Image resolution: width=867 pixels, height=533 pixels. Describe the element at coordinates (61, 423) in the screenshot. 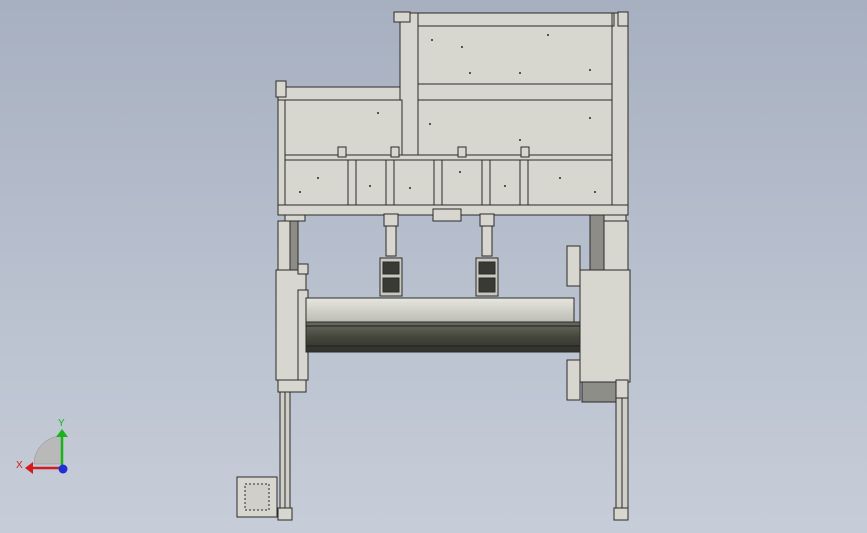

I see `y-axis-label: Y` at that location.